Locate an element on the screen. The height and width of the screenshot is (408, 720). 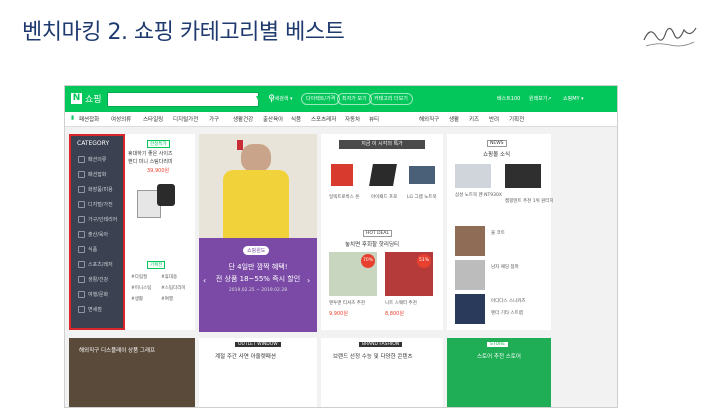
product-name: 일렉트로룩스 온 is located at coordinates (344, 197).